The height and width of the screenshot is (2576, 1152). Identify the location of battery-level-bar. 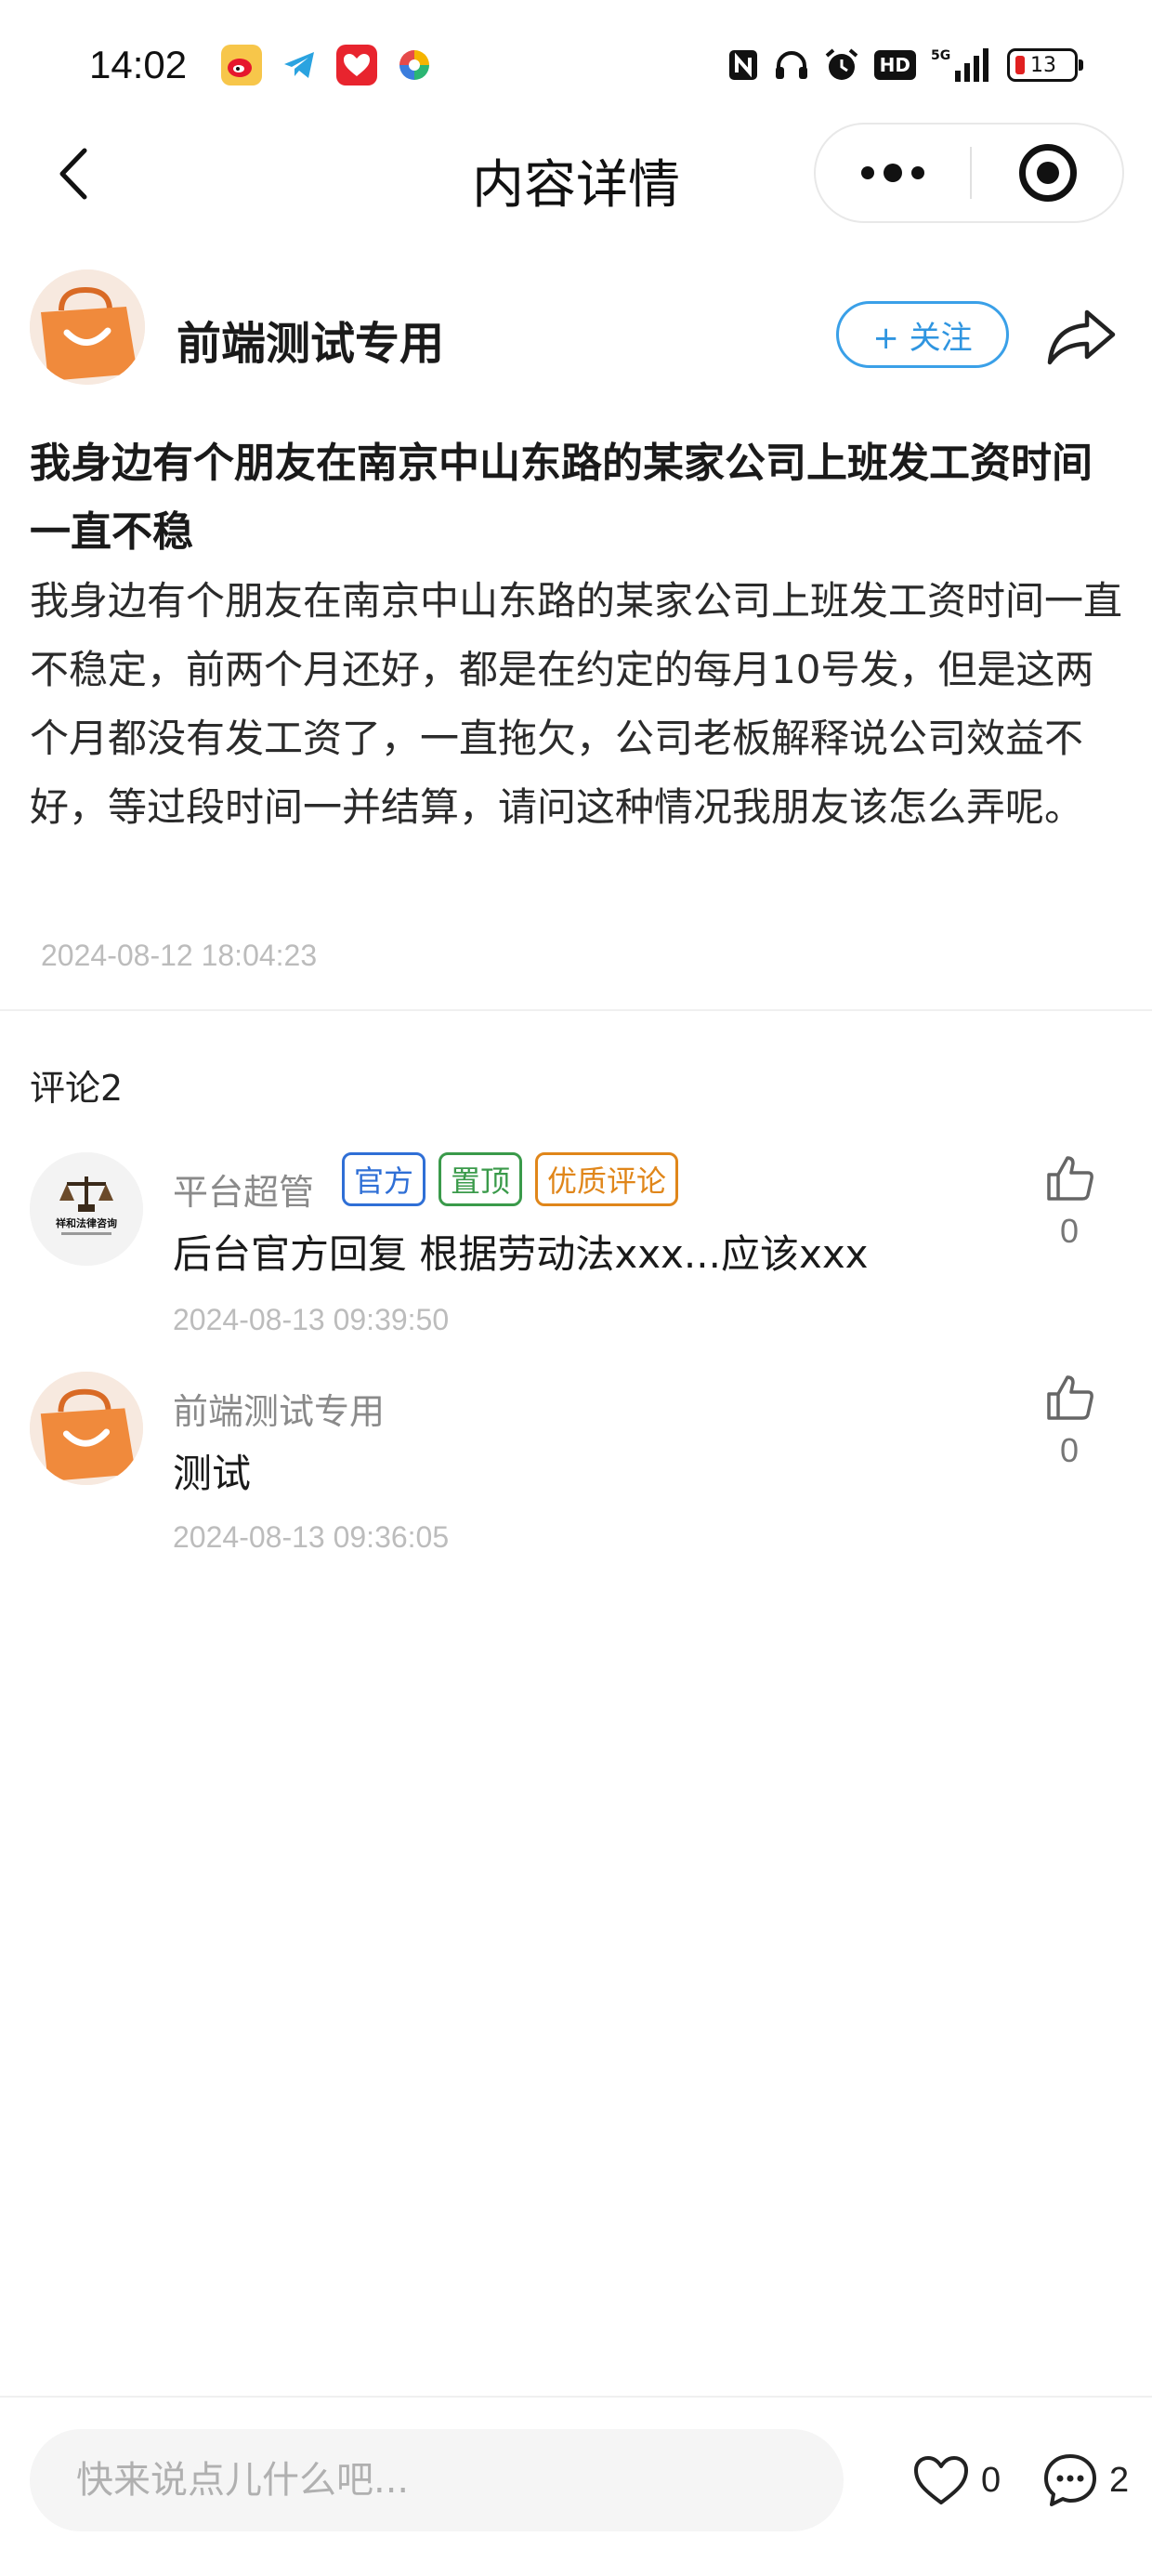
(1020, 65).